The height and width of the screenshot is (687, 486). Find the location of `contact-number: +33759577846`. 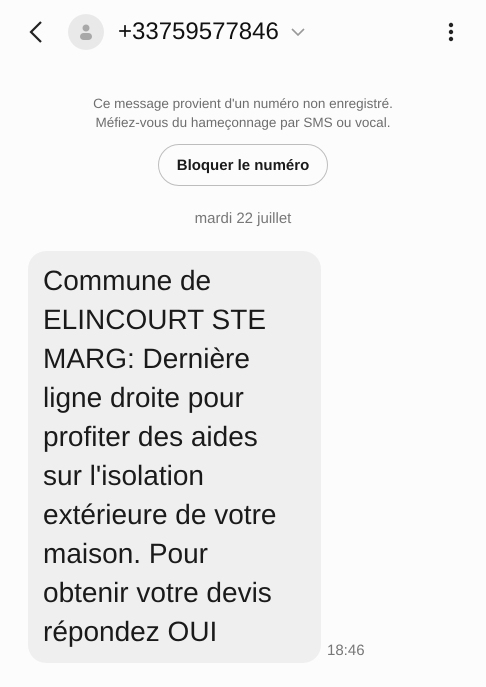

contact-number: +33759577846 is located at coordinates (198, 32).